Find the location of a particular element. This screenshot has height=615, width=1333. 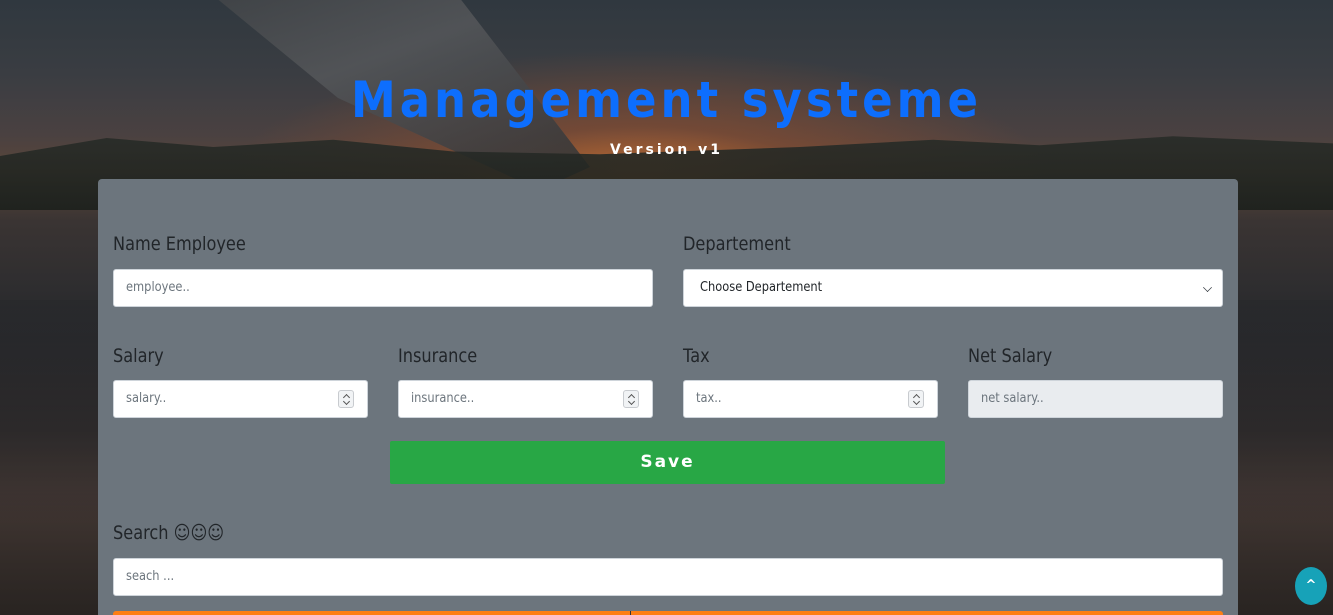

department-label: Departement is located at coordinates (737, 244).